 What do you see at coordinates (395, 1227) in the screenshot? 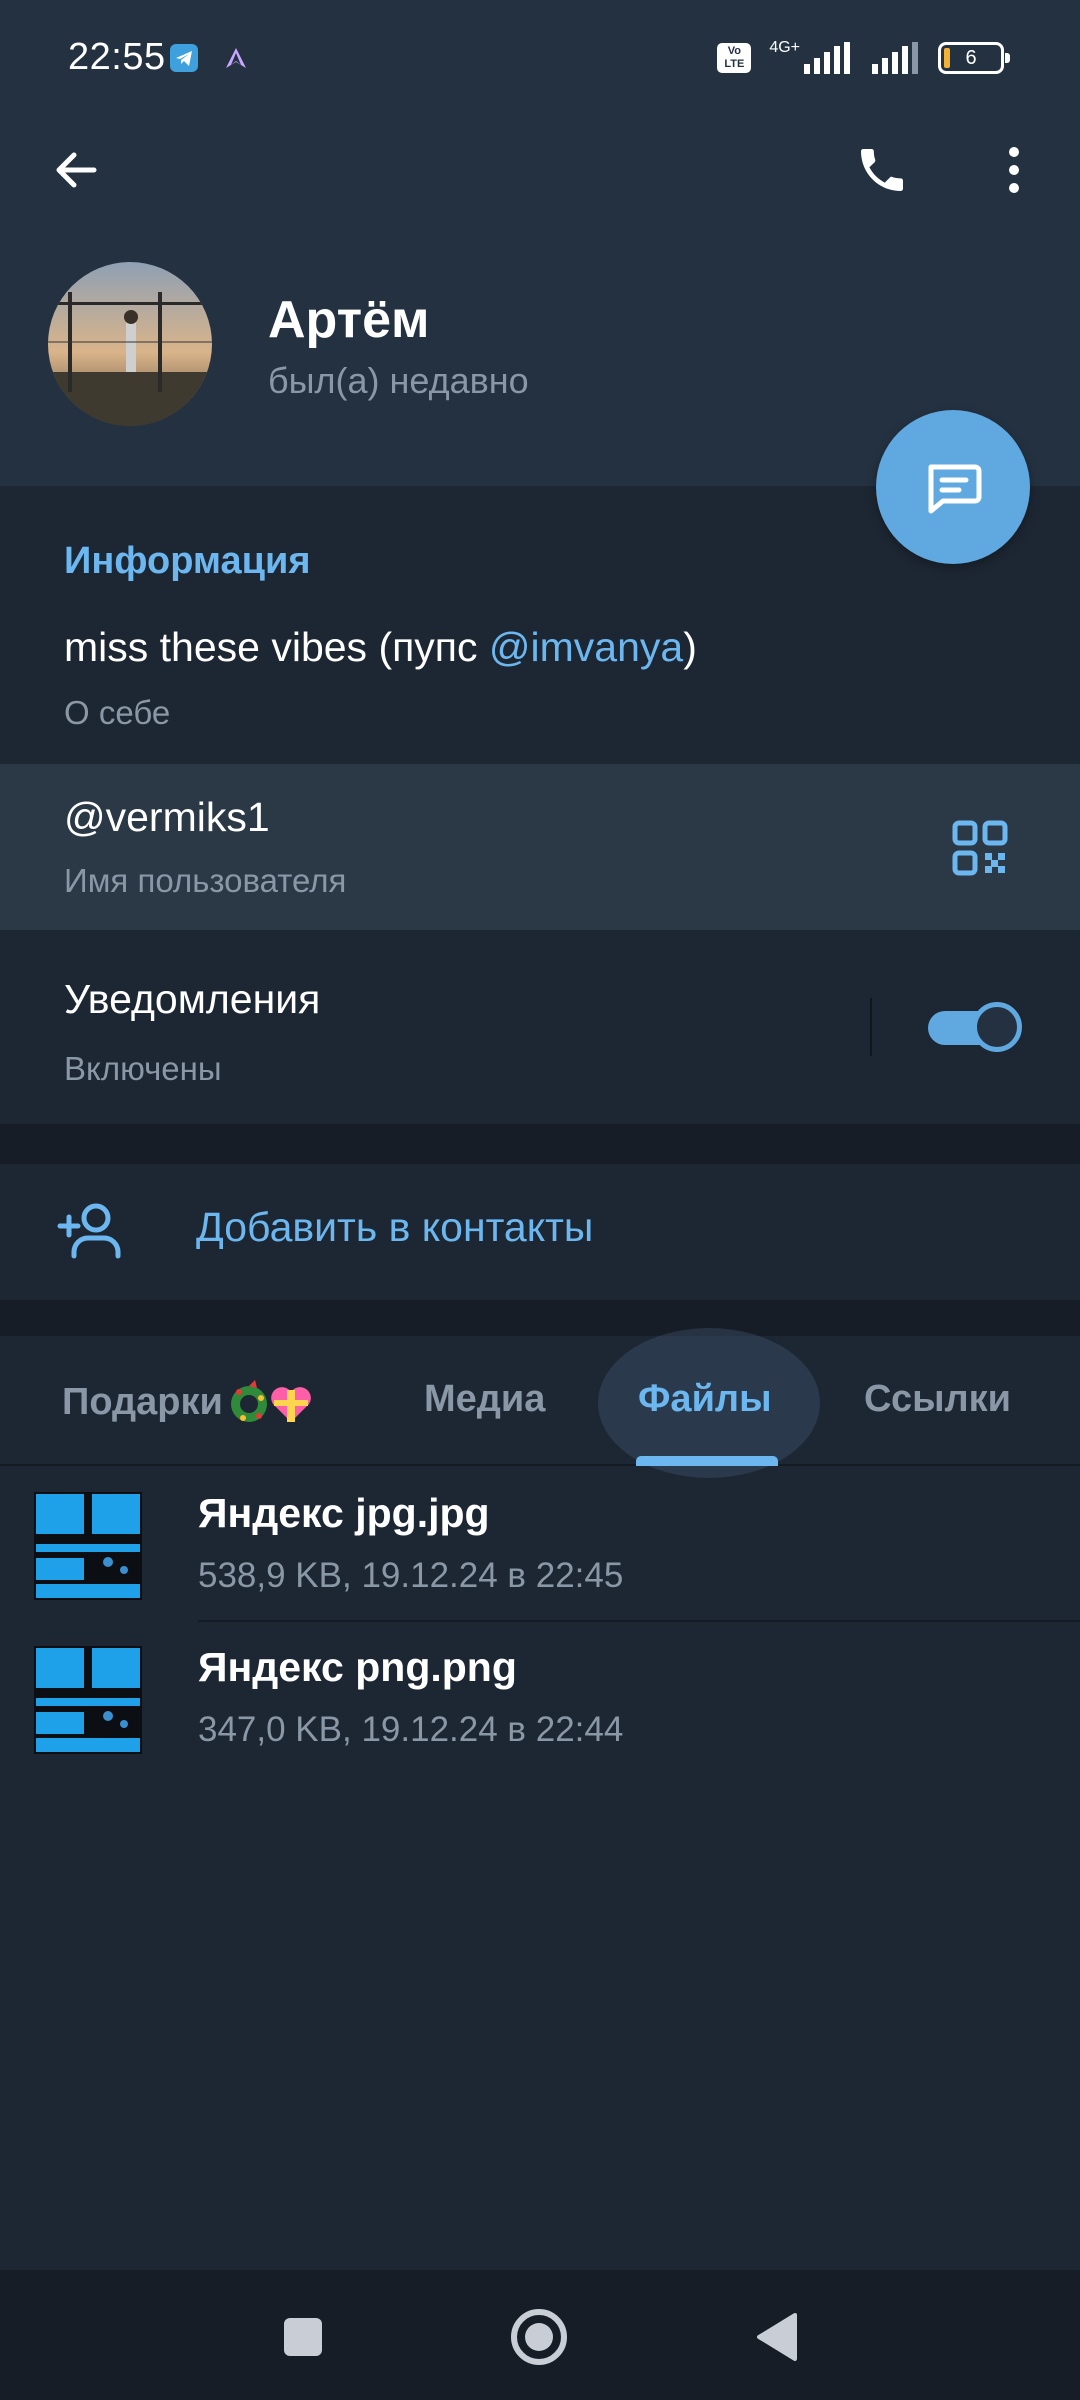
I see `add-to-contacts-label: Добавить в контакты` at bounding box center [395, 1227].